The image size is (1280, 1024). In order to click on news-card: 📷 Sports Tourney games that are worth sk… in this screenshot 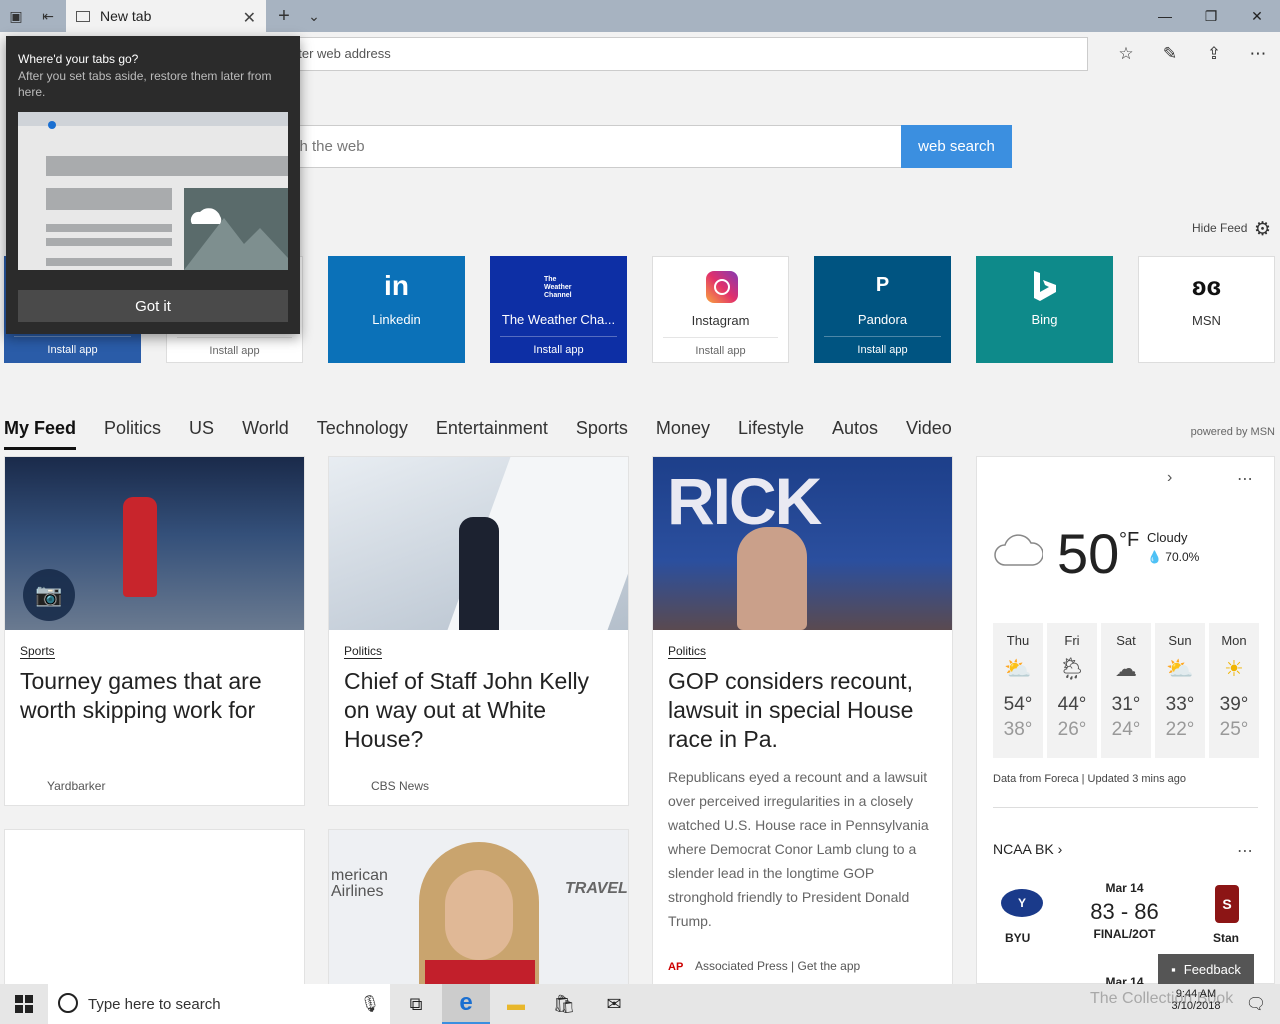, I will do `click(154, 631)`.